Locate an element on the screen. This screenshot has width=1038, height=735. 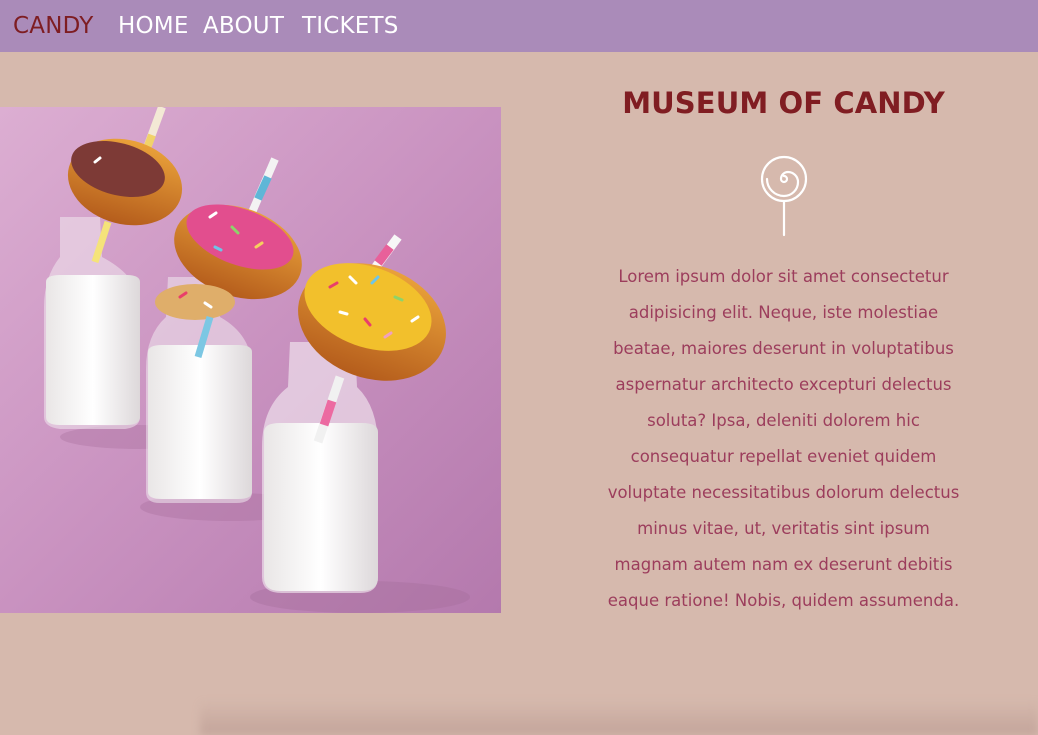
footer-shadow is located at coordinates (619, 717).